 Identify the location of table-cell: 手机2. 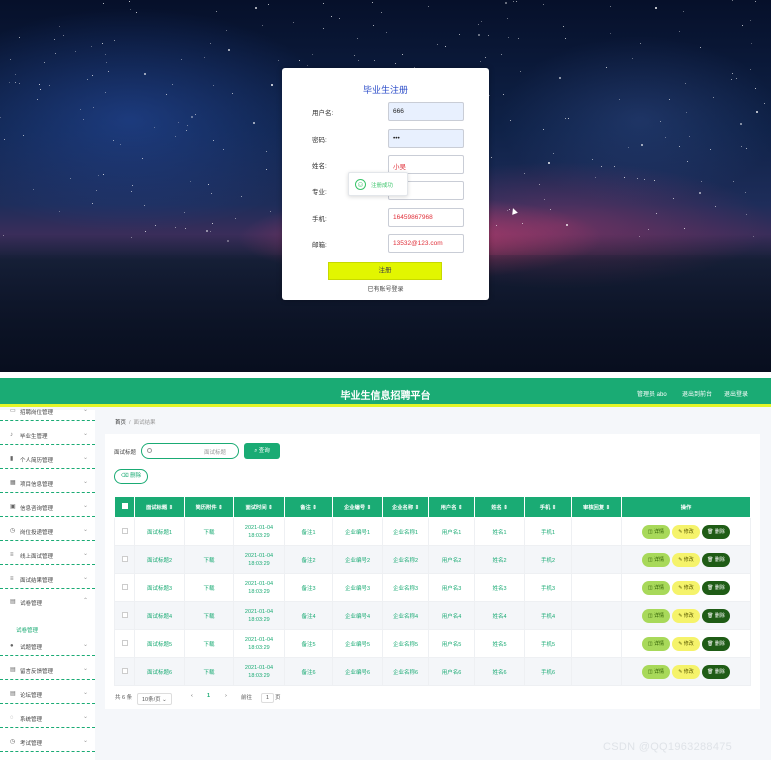
(548, 559).